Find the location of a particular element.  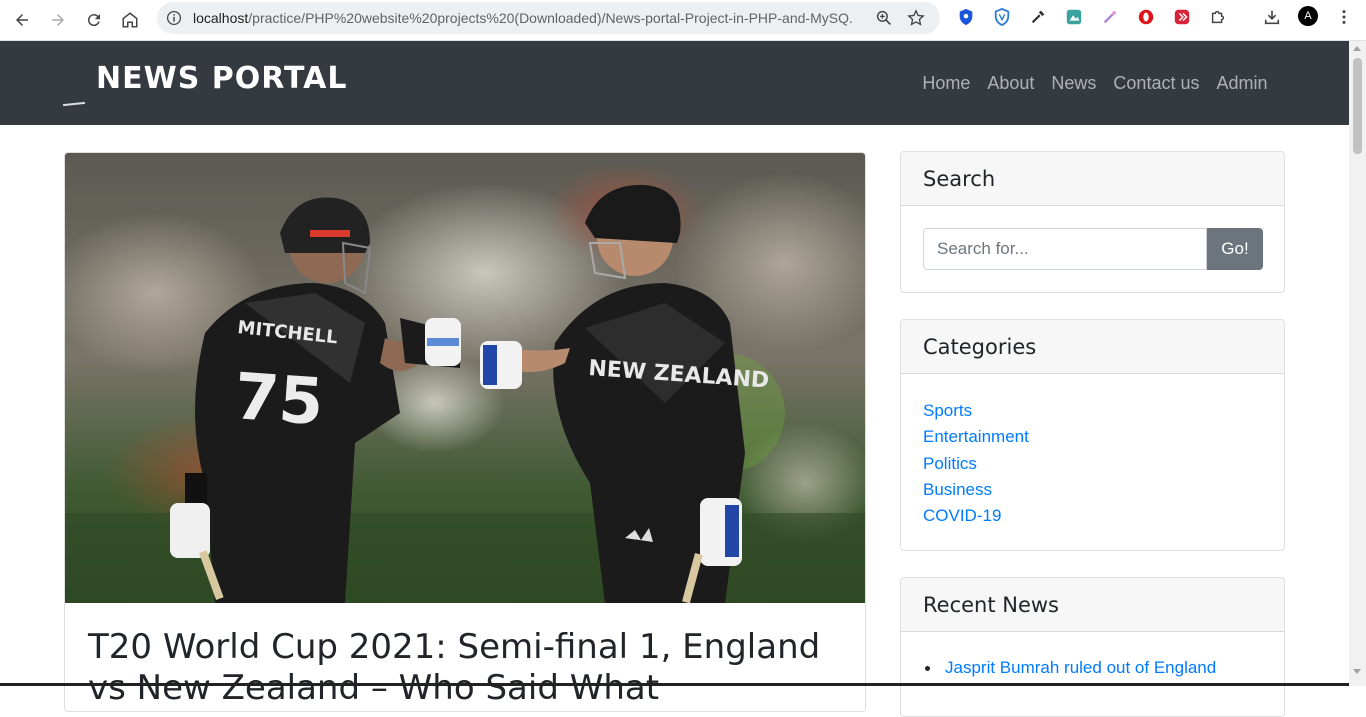

opera-extension-icon is located at coordinates (1146, 17).